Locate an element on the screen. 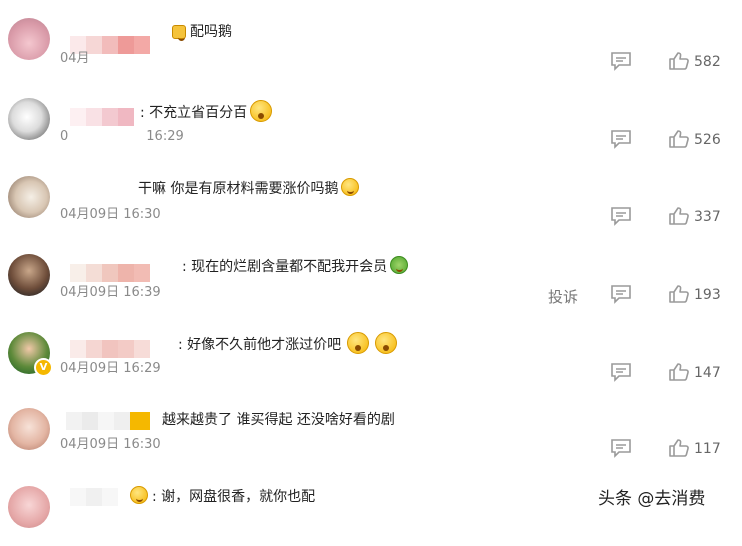  comment-line: : 好像不久前他才涨过价吧 is located at coordinates (288, 343).